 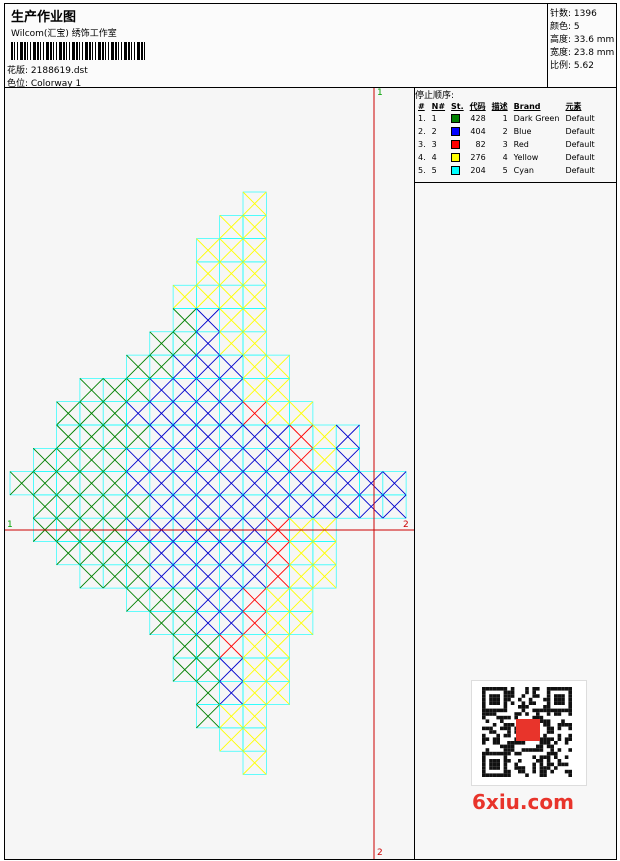 What do you see at coordinates (478, 118) in the screenshot?
I see `row-stitches-text: 428` at bounding box center [478, 118].